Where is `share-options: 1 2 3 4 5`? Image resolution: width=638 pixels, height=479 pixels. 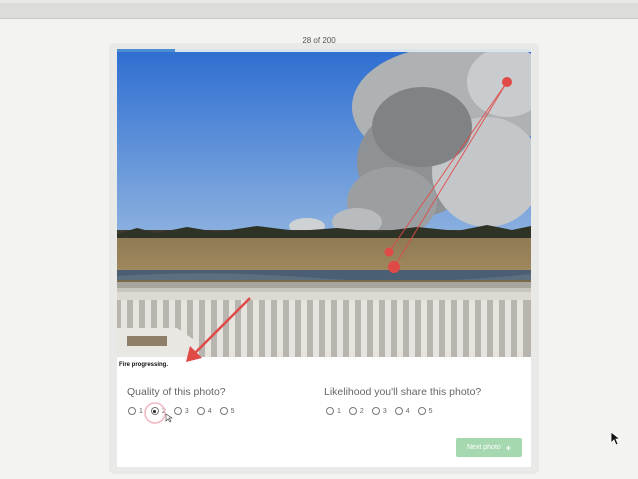 share-options: 1 2 3 4 5 is located at coordinates (383, 411).